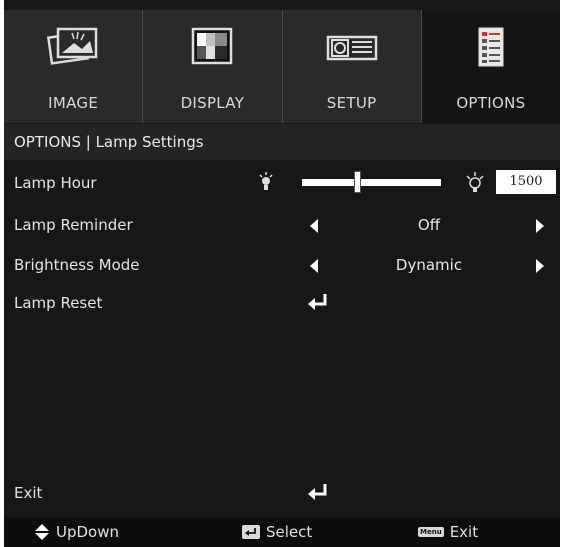  I want to click on bright-bulb-icon, so click(475, 182).